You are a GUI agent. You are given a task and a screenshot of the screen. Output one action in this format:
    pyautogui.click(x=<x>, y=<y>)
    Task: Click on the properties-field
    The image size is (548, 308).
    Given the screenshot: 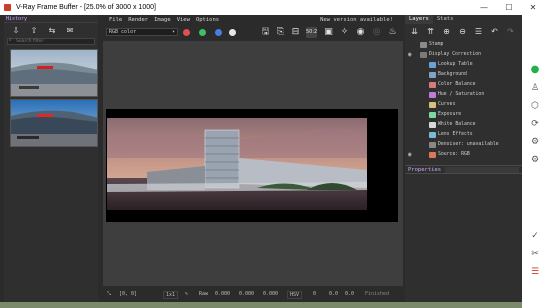 What is the action you would take?
    pyautogui.click(x=482, y=170)
    